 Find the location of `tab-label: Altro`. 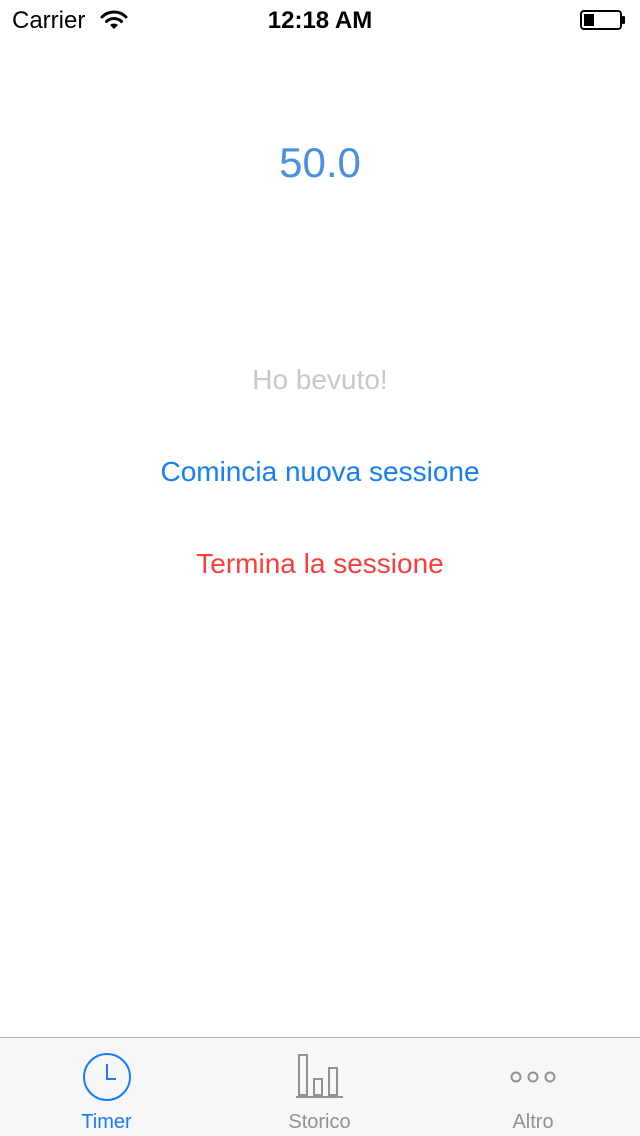

tab-label: Altro is located at coordinates (533, 1122).